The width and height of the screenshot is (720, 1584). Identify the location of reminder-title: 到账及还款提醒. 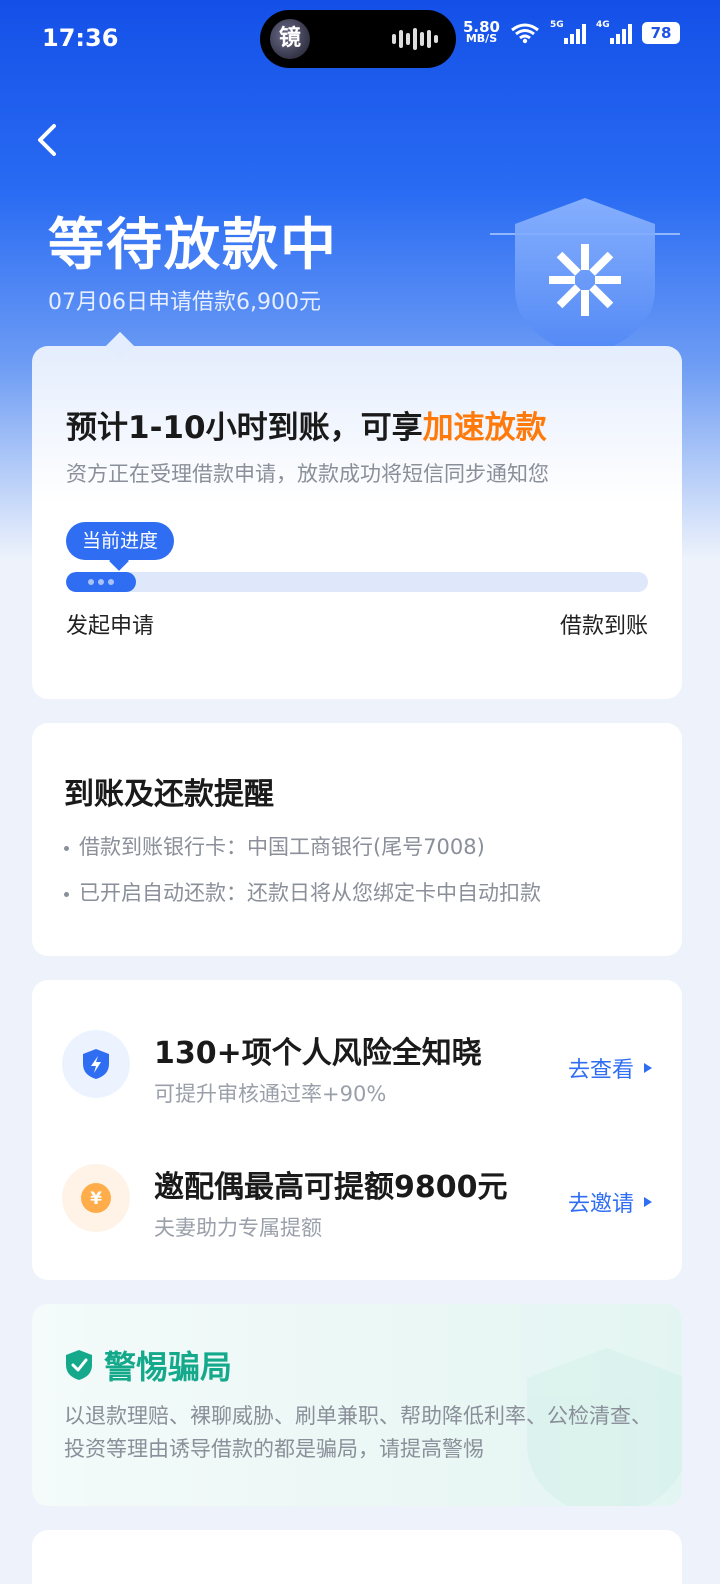
(169, 794).